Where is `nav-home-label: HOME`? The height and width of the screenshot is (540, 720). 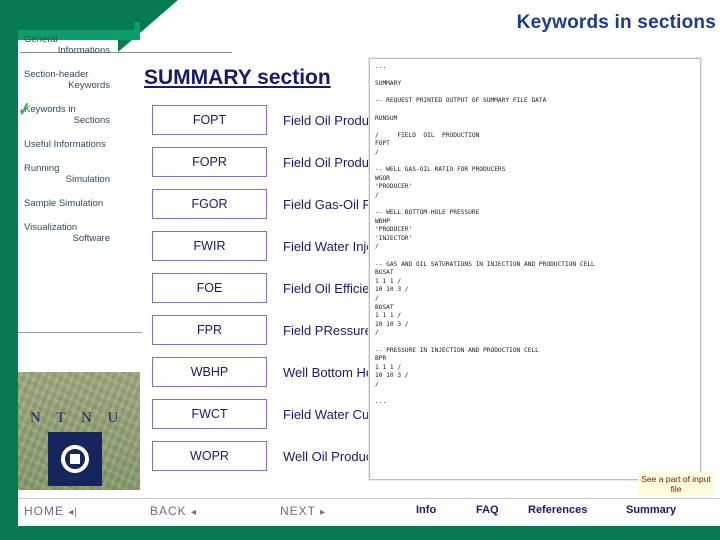
nav-home-label: HOME is located at coordinates (44, 511).